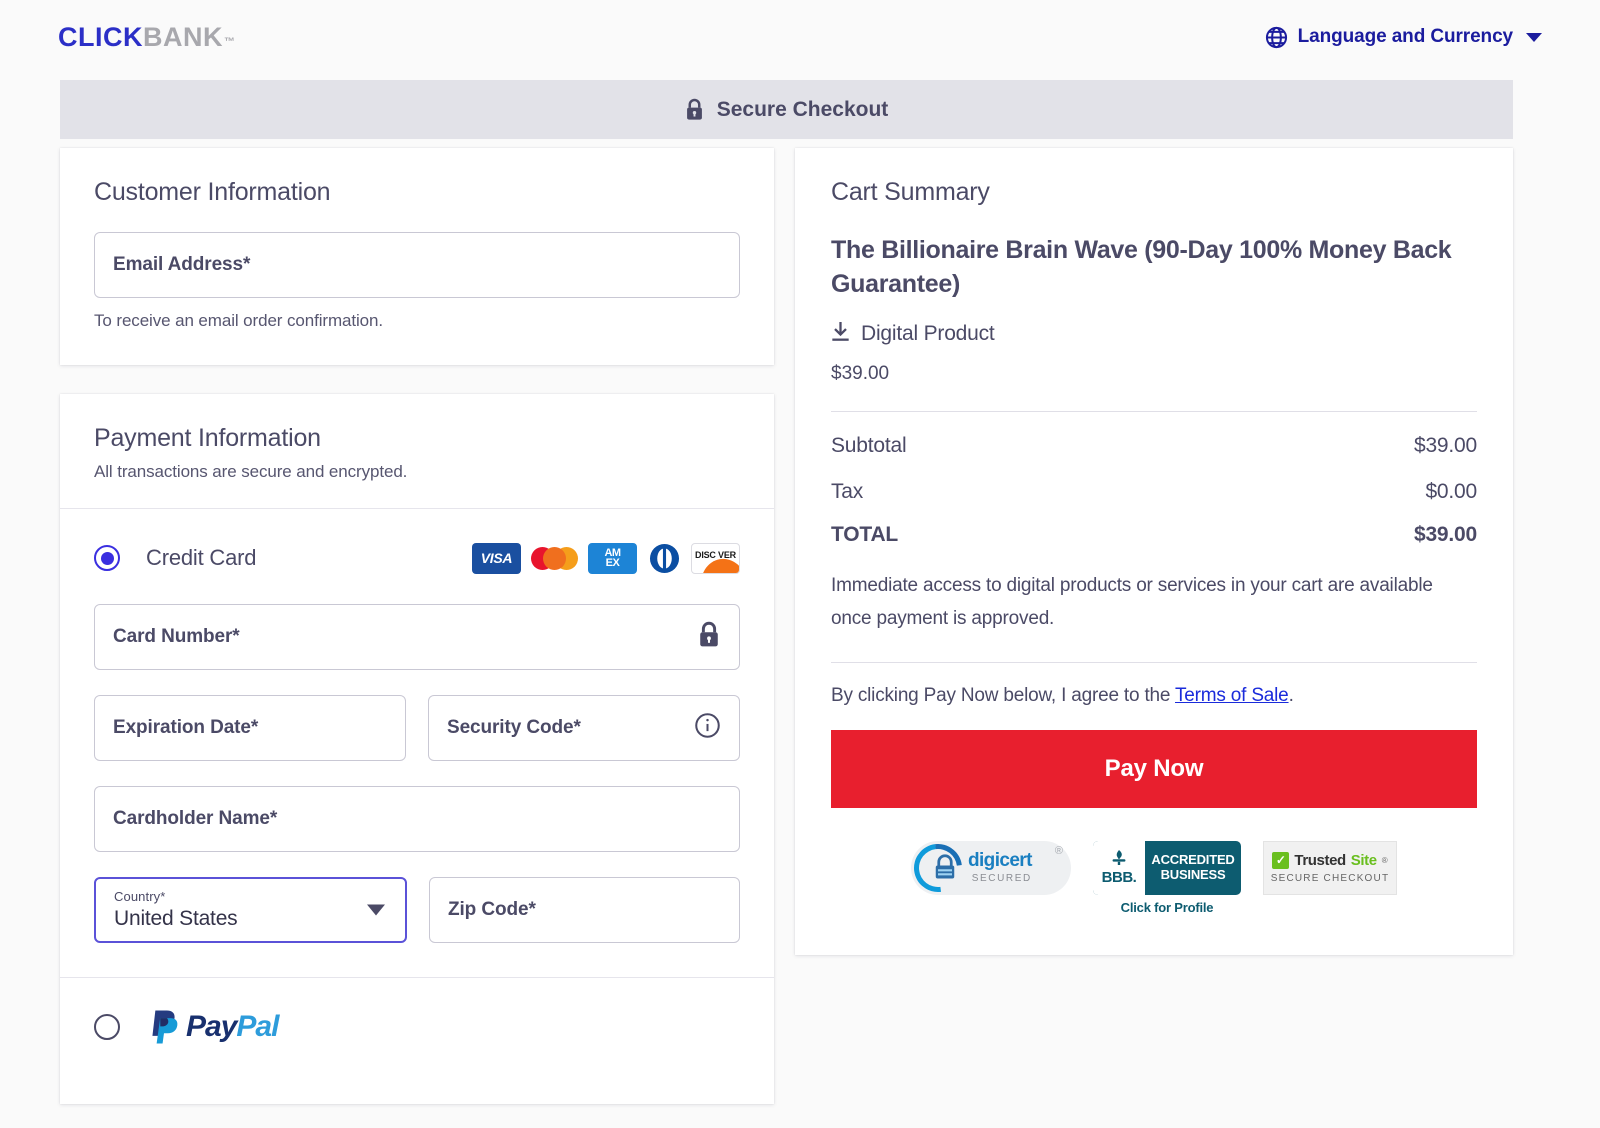 The width and height of the screenshot is (1600, 1128). I want to click on paypal-wordmark: PayPal, so click(232, 1027).